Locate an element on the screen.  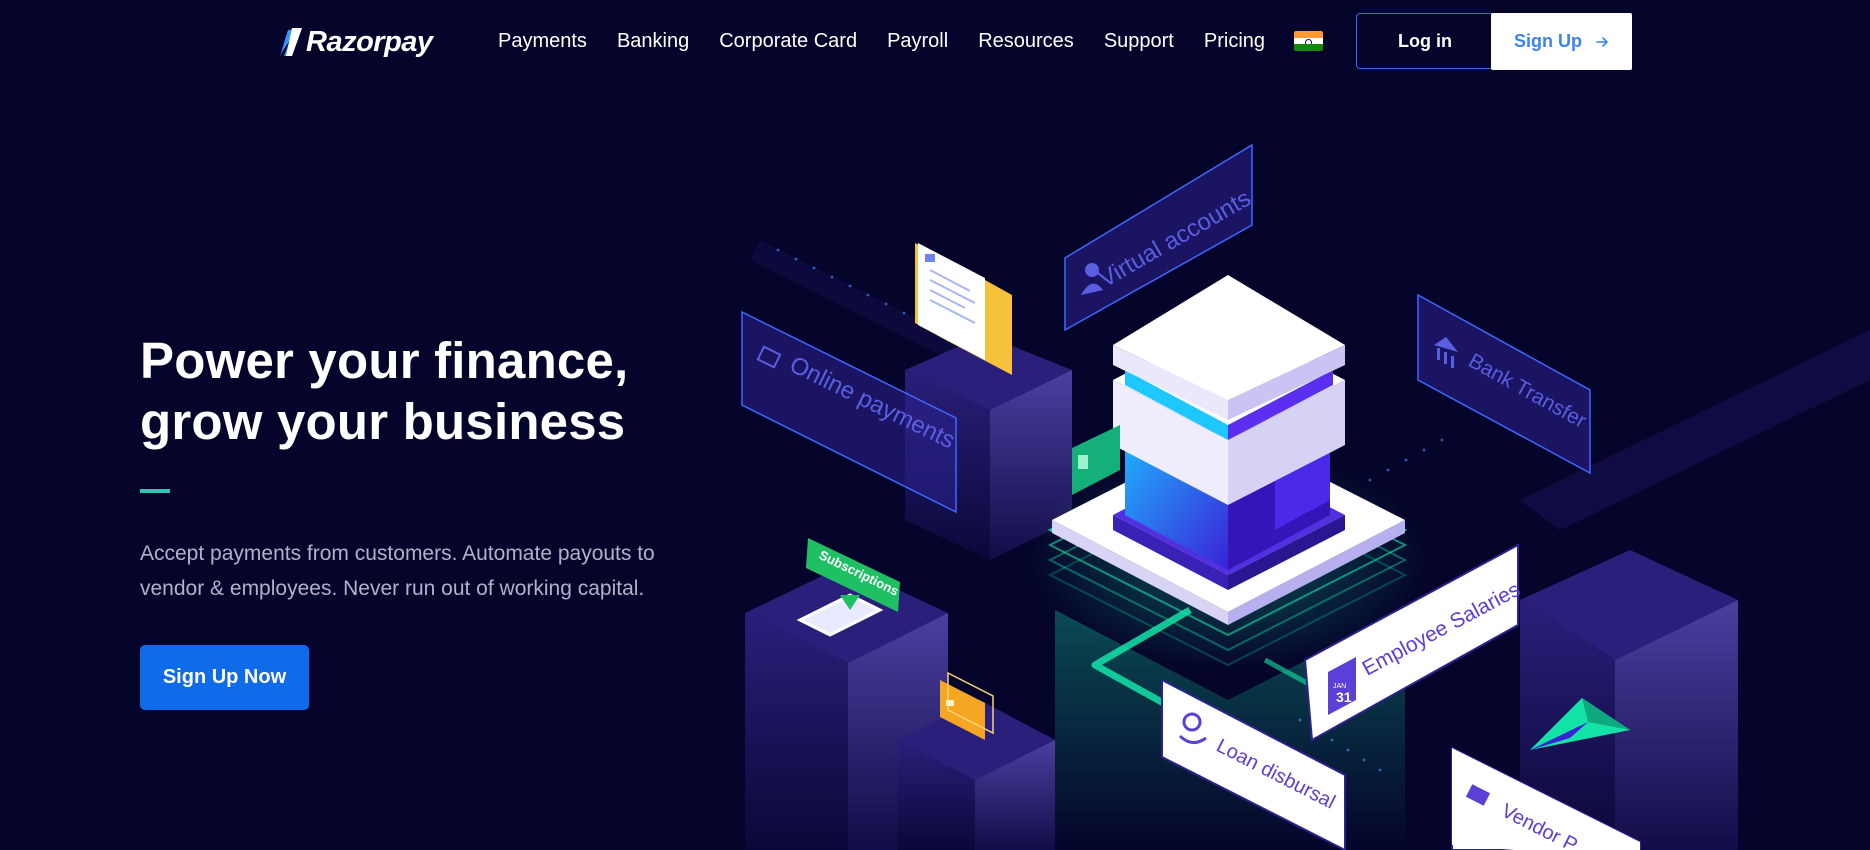
login-button: Log in is located at coordinates (1425, 41).